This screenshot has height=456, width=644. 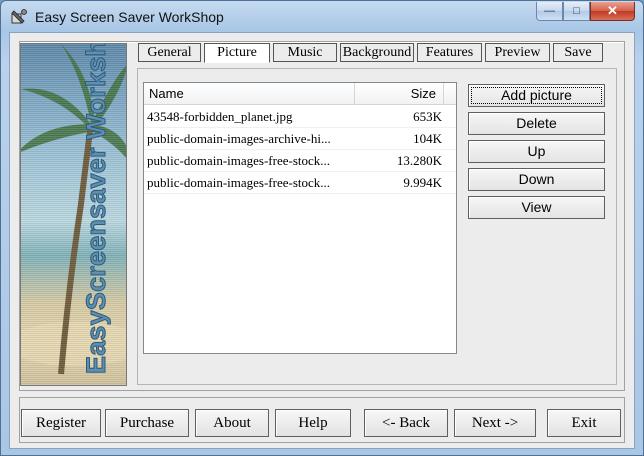 I want to click on maximize-button: □, so click(x=576, y=11).